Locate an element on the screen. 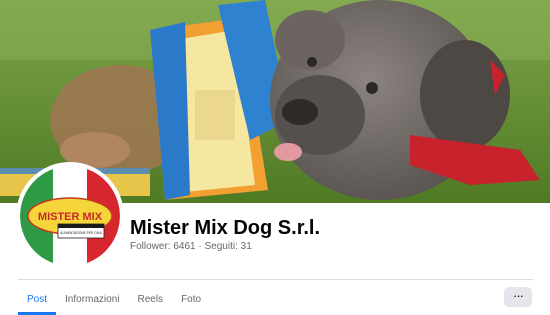 This screenshot has height=315, width=550. more-options-button: ··· is located at coordinates (518, 297).